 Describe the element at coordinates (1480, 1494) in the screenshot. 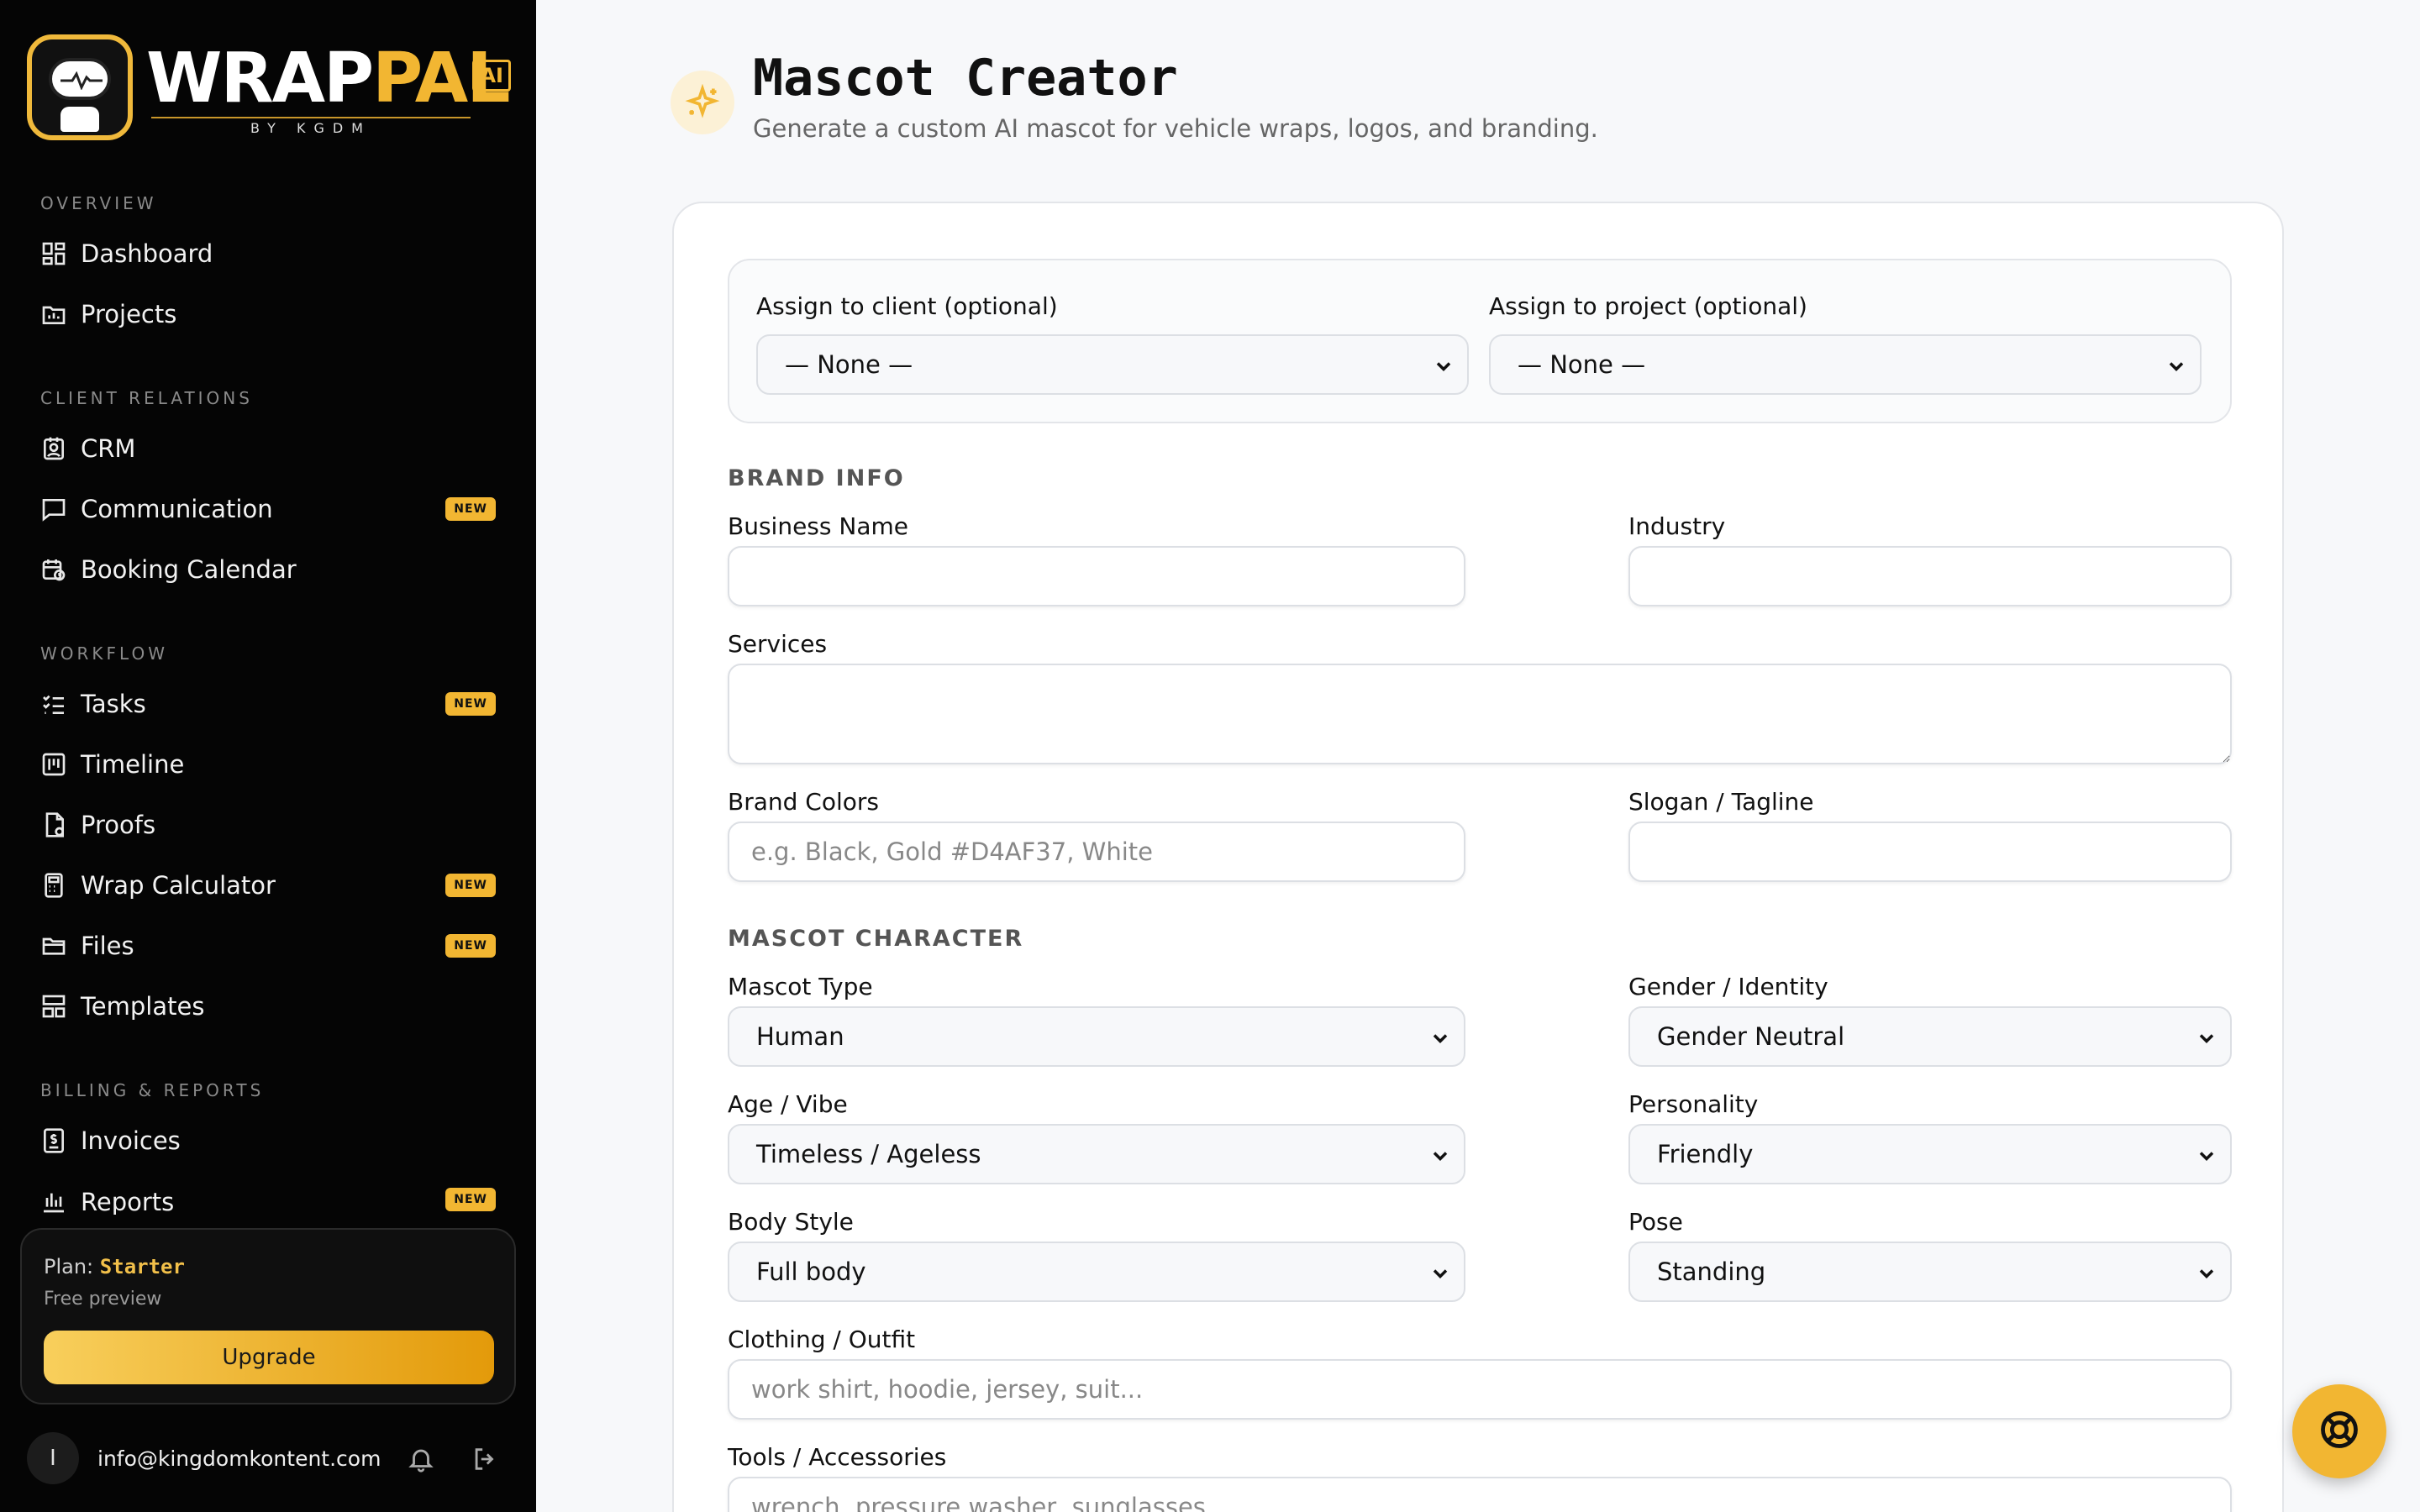

I see `tools-input` at that location.